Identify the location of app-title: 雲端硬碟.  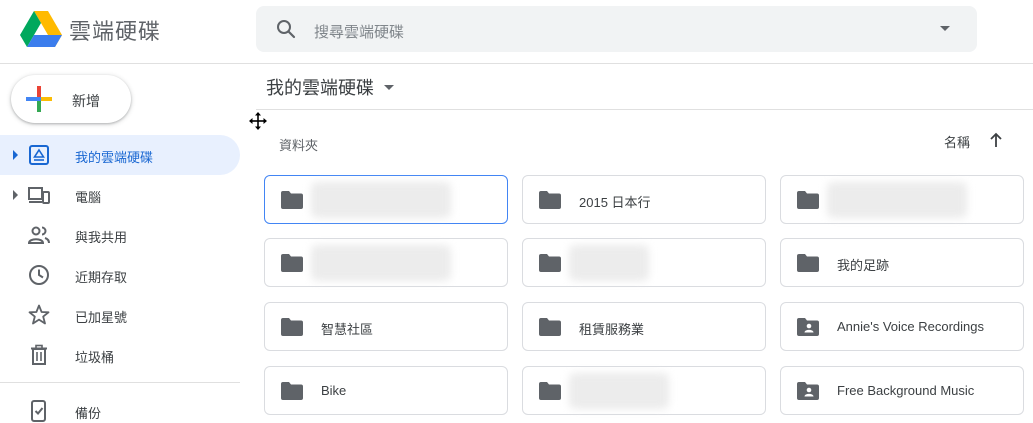
(115, 30).